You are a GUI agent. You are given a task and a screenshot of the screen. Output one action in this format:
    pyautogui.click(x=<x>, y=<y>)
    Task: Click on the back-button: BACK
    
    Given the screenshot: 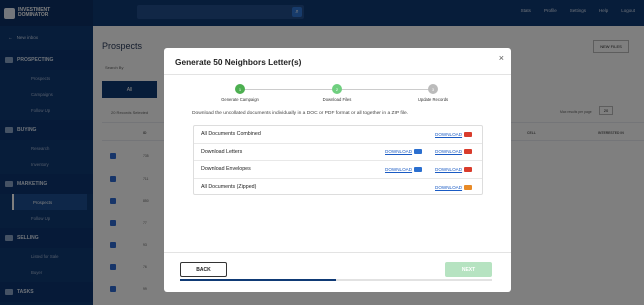 What is the action you would take?
    pyautogui.click(x=203, y=269)
    